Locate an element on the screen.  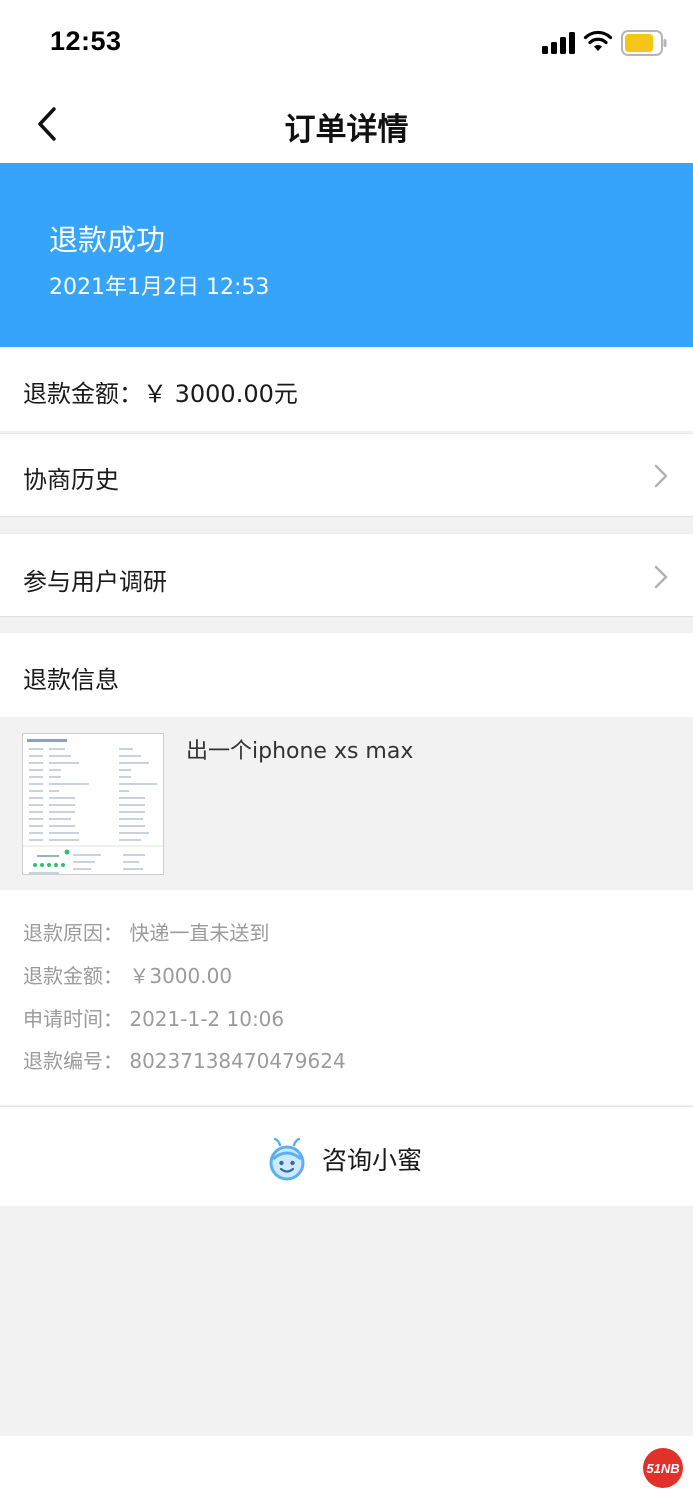
refund-amount-row: 退款金额：￥ 3000.00元 is located at coordinates (346, 389).